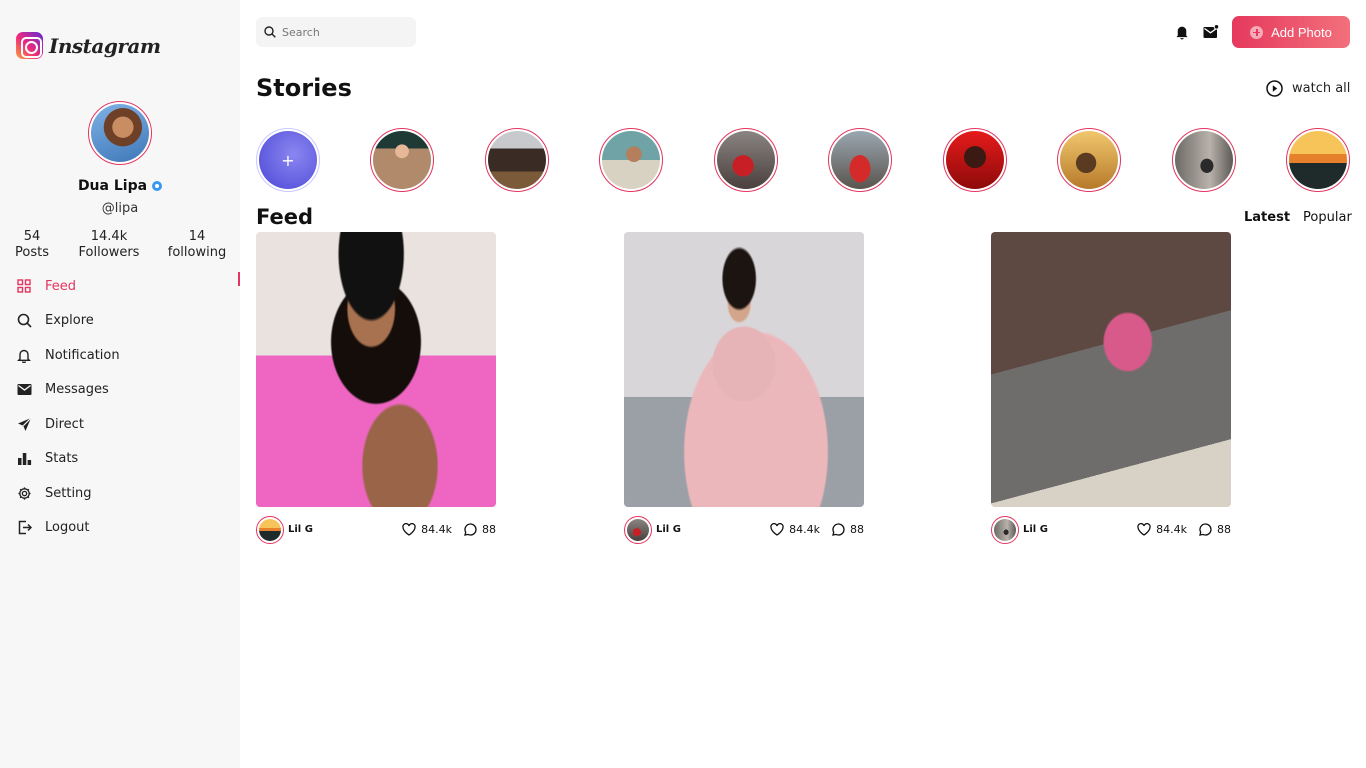 Image resolution: width=1366 pixels, height=768 pixels. What do you see at coordinates (120, 321) in the screenshot?
I see `sidebar-item-explore: Explore` at bounding box center [120, 321].